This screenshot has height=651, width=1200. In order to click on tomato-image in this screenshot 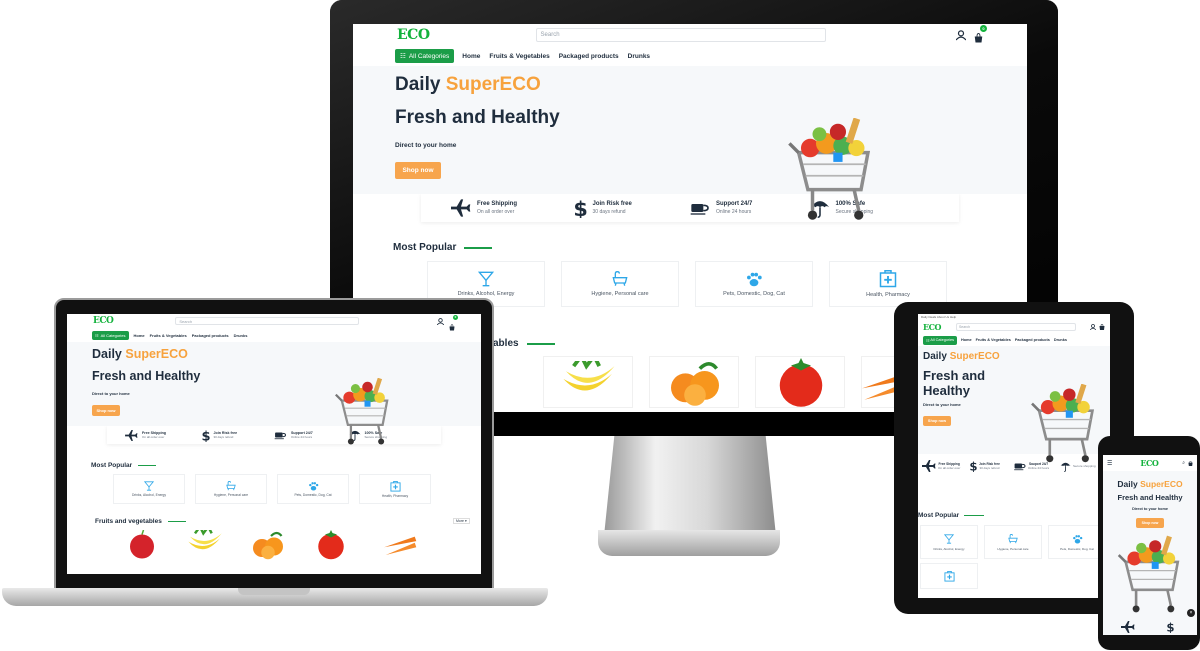, I will do `click(331, 545)`.